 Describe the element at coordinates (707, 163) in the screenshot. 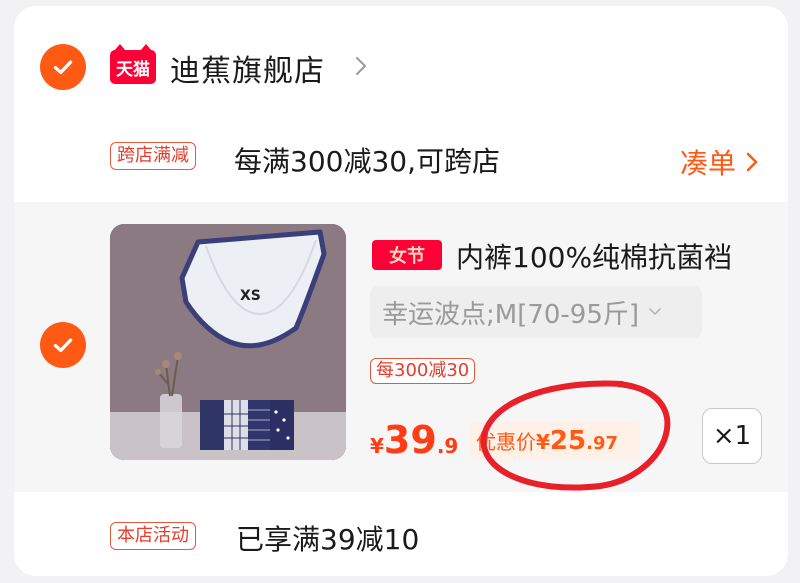

I see `add-items-label: 凑单` at that location.